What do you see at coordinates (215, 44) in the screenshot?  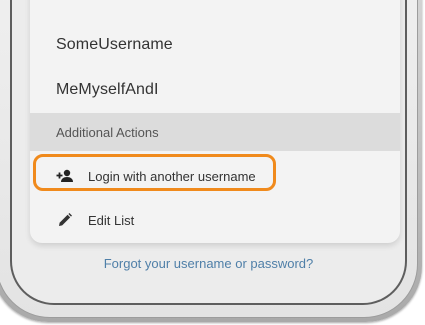 I see `account-item: SomeUsername` at bounding box center [215, 44].